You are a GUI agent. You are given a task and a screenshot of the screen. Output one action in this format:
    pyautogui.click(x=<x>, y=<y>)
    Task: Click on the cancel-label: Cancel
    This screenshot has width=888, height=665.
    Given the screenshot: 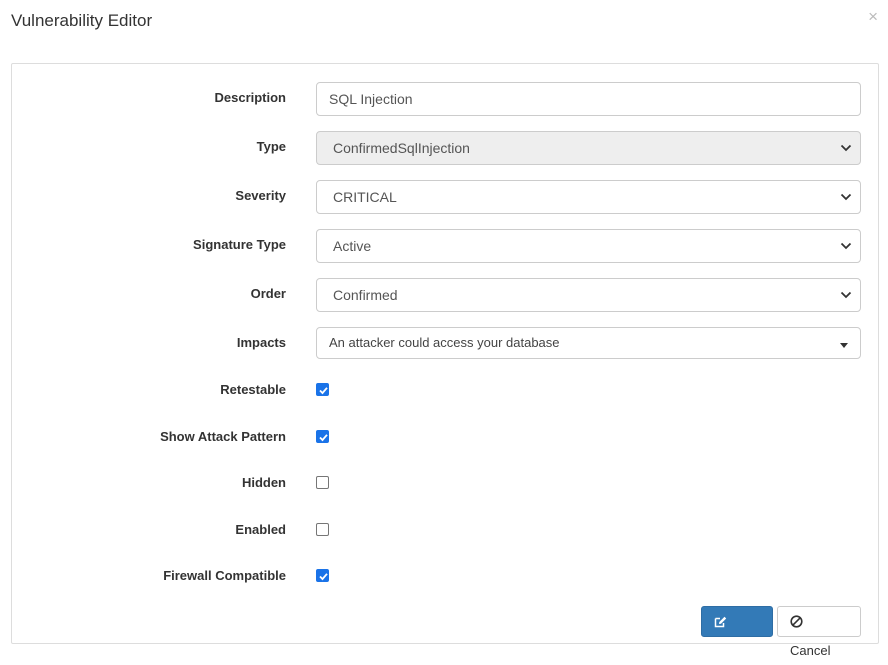 What is the action you would take?
    pyautogui.click(x=810, y=650)
    